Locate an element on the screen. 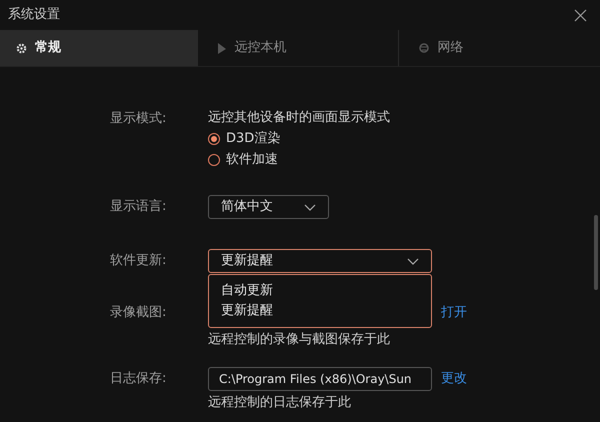  change-link: 更改 is located at coordinates (454, 379).